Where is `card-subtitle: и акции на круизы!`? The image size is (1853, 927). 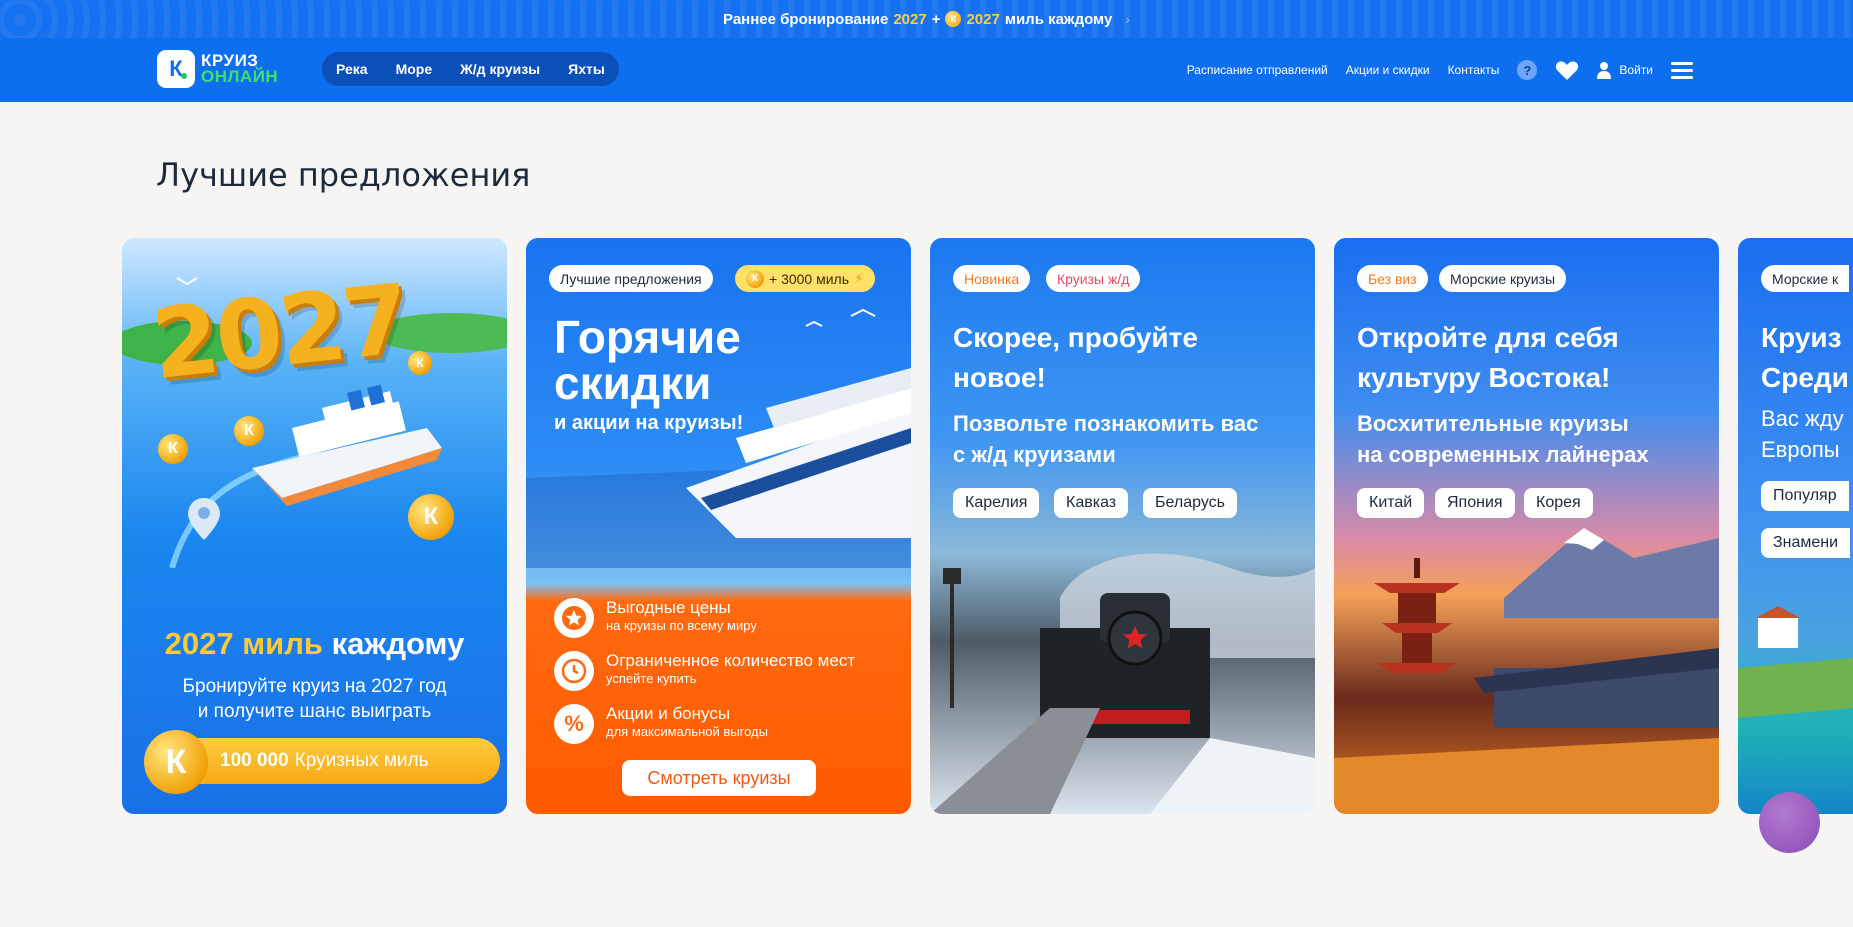
card-subtitle: и акции на круизы! is located at coordinates (649, 423).